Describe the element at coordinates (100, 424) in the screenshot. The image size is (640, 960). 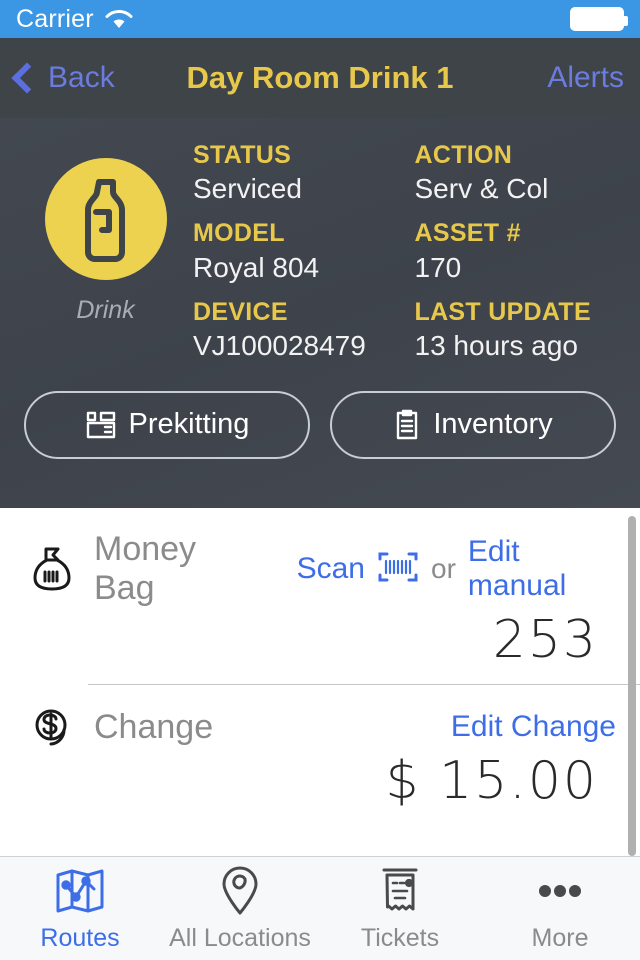
I see `package-box-icon` at that location.